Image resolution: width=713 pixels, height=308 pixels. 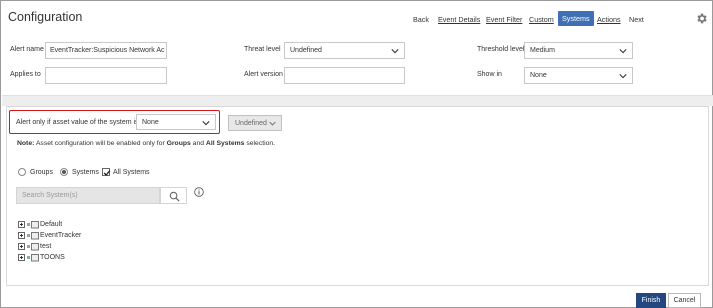 I want to click on radio-systems, so click(x=64, y=172).